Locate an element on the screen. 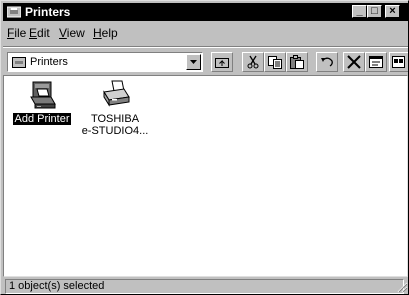 The height and width of the screenshot is (295, 409). up-folder-button is located at coordinates (222, 62).